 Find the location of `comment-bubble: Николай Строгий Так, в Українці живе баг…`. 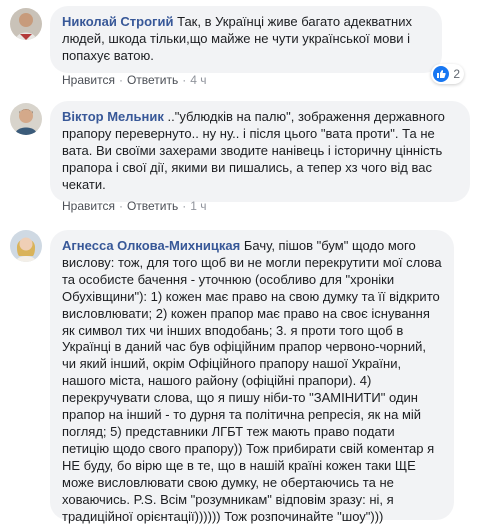

comment-bubble: Николай Строгий Так, в Українці живе баг… is located at coordinates (246, 39).